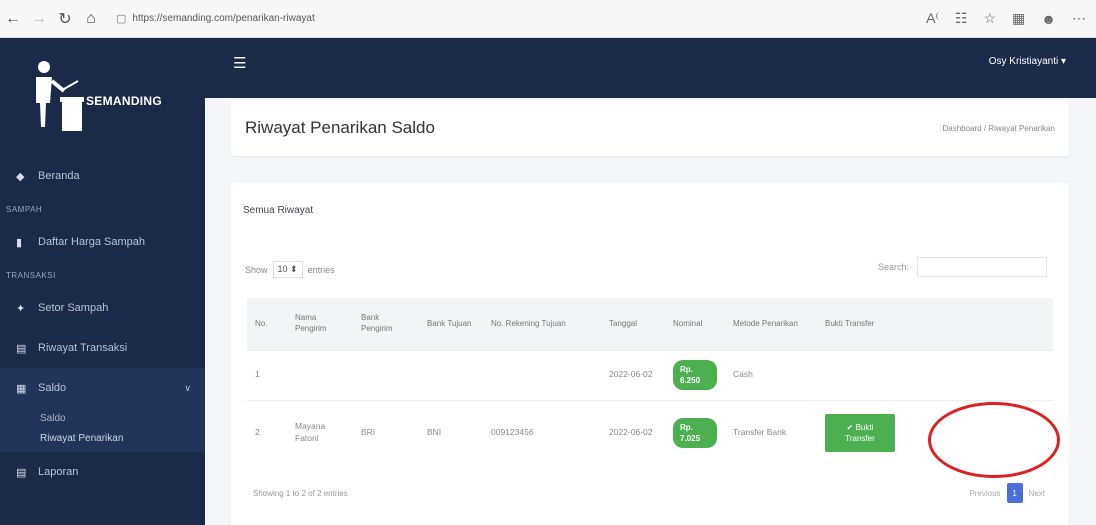 The width and height of the screenshot is (1096, 525). I want to click on search-input, so click(982, 267).